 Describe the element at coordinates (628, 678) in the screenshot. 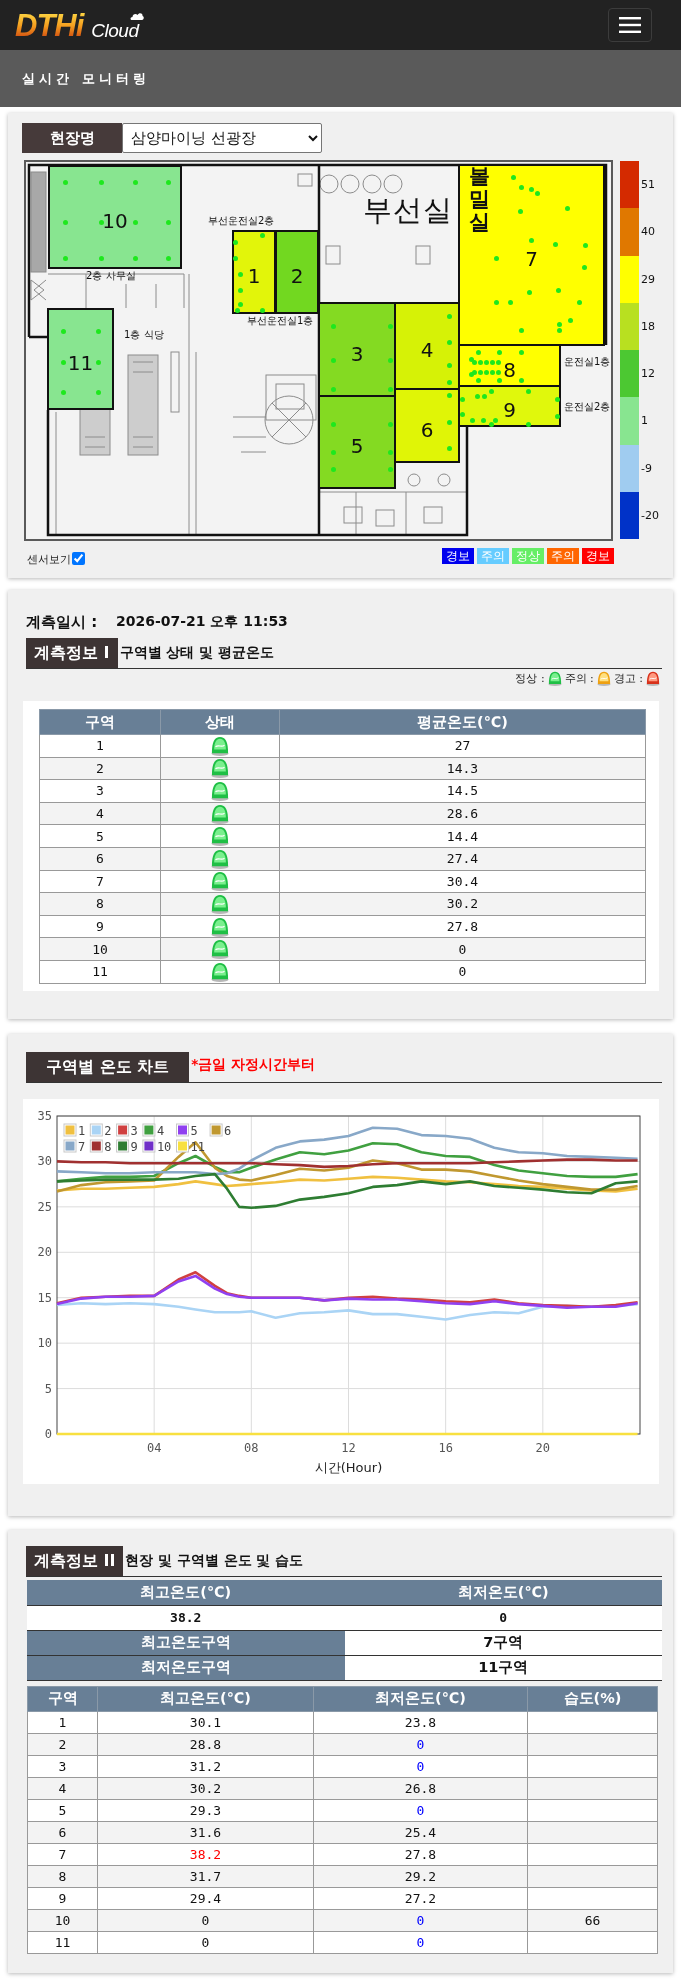

I see `legend-label: 경고 :` at that location.